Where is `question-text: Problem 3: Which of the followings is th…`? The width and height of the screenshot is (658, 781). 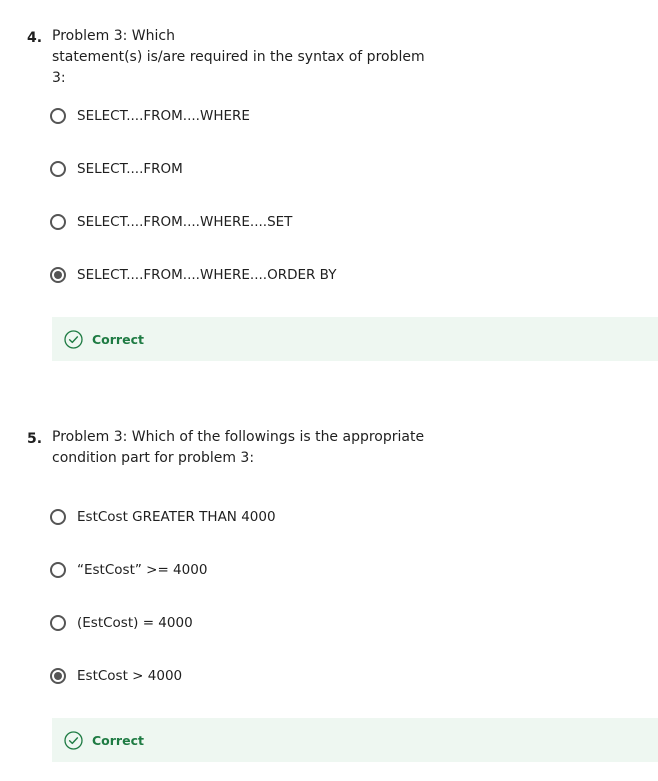 question-text: Problem 3: Which of the followings is th… is located at coordinates (238, 447).